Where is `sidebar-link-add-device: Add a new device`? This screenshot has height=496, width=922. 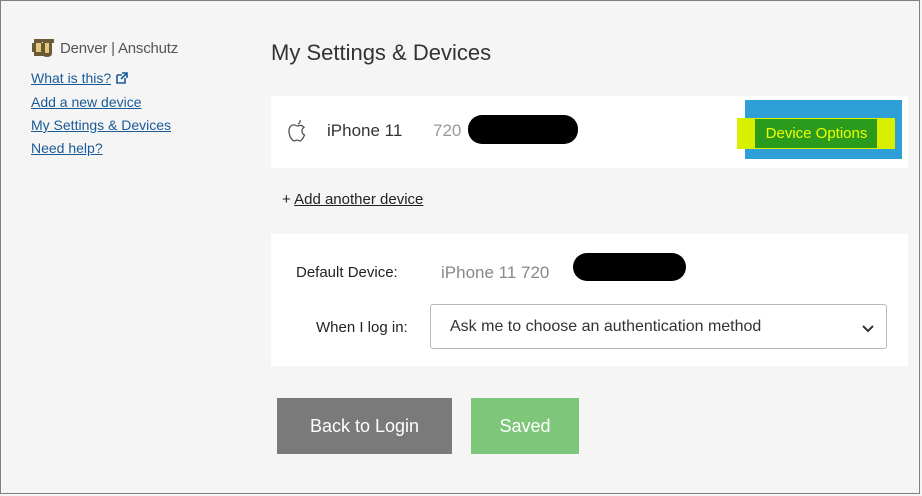 sidebar-link-add-device: Add a new device is located at coordinates (136, 102).